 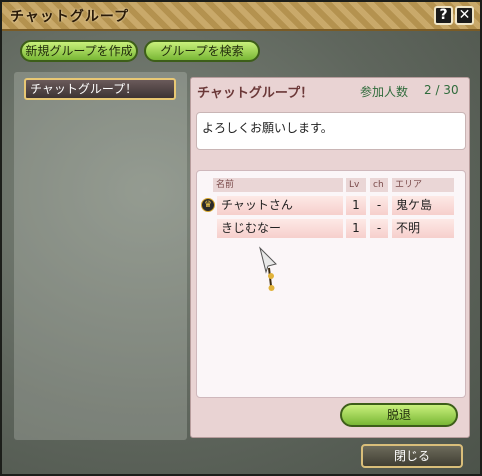 I want to click on member-name: チャットさん, so click(x=280, y=205).